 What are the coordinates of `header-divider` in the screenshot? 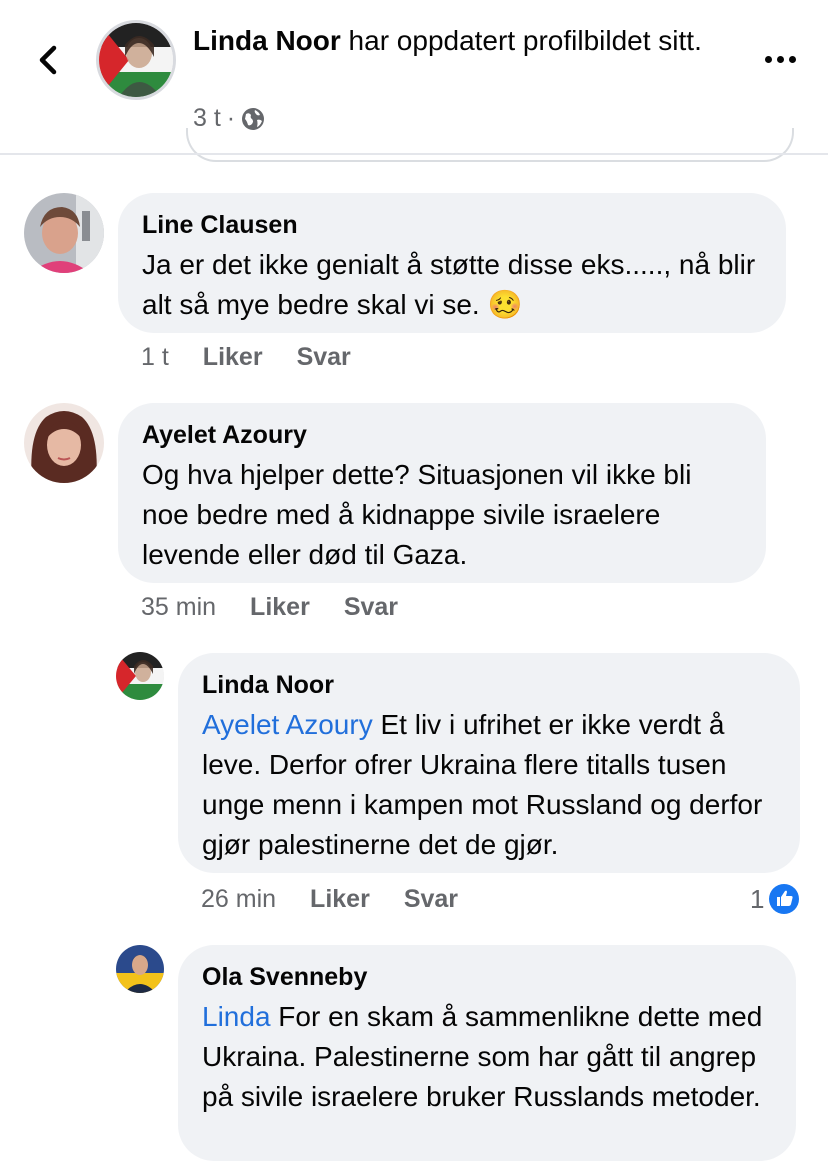 It's located at (414, 154).